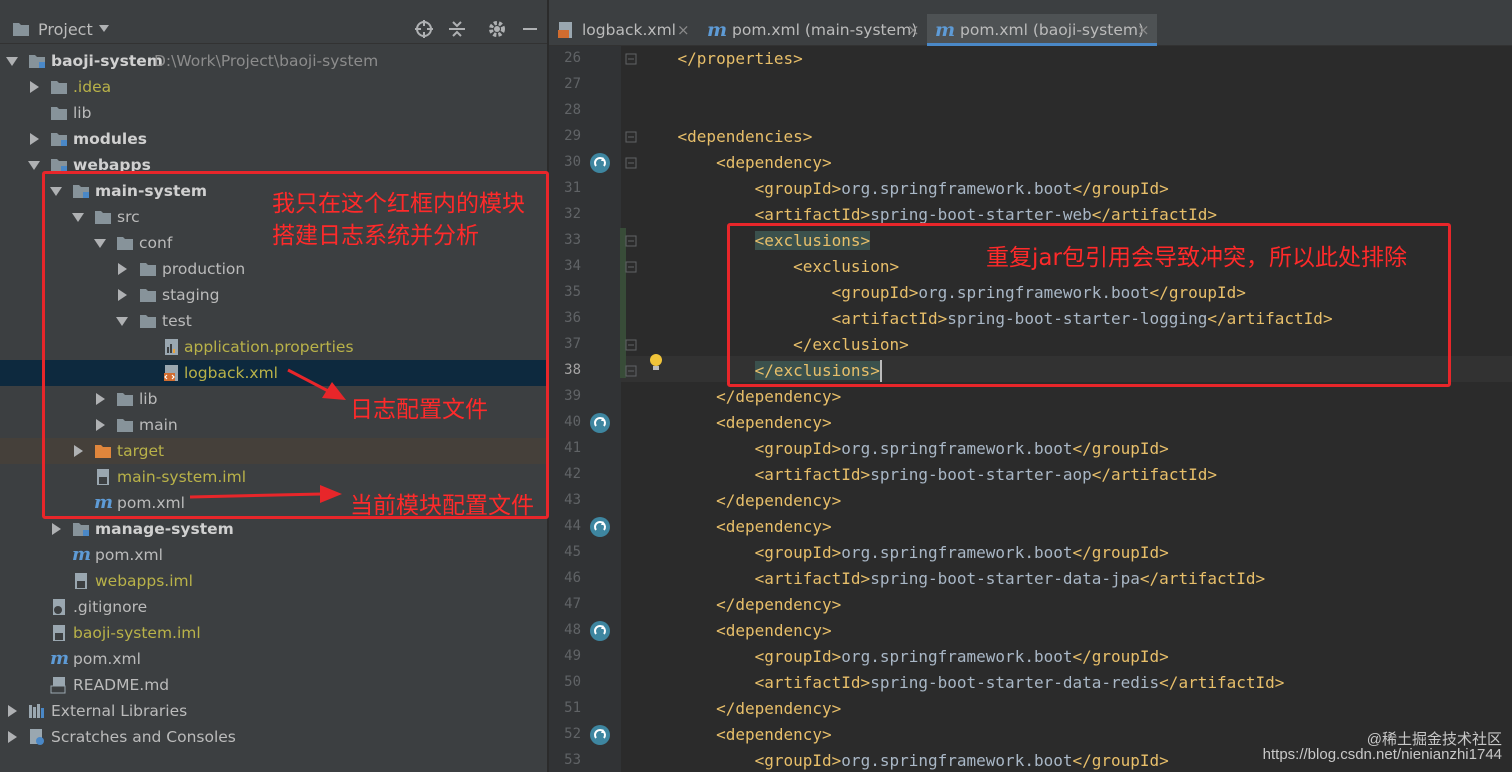  Describe the element at coordinates (273, 581) in the screenshot. I see `tree-item-webapps-iml: webapps.iml` at that location.